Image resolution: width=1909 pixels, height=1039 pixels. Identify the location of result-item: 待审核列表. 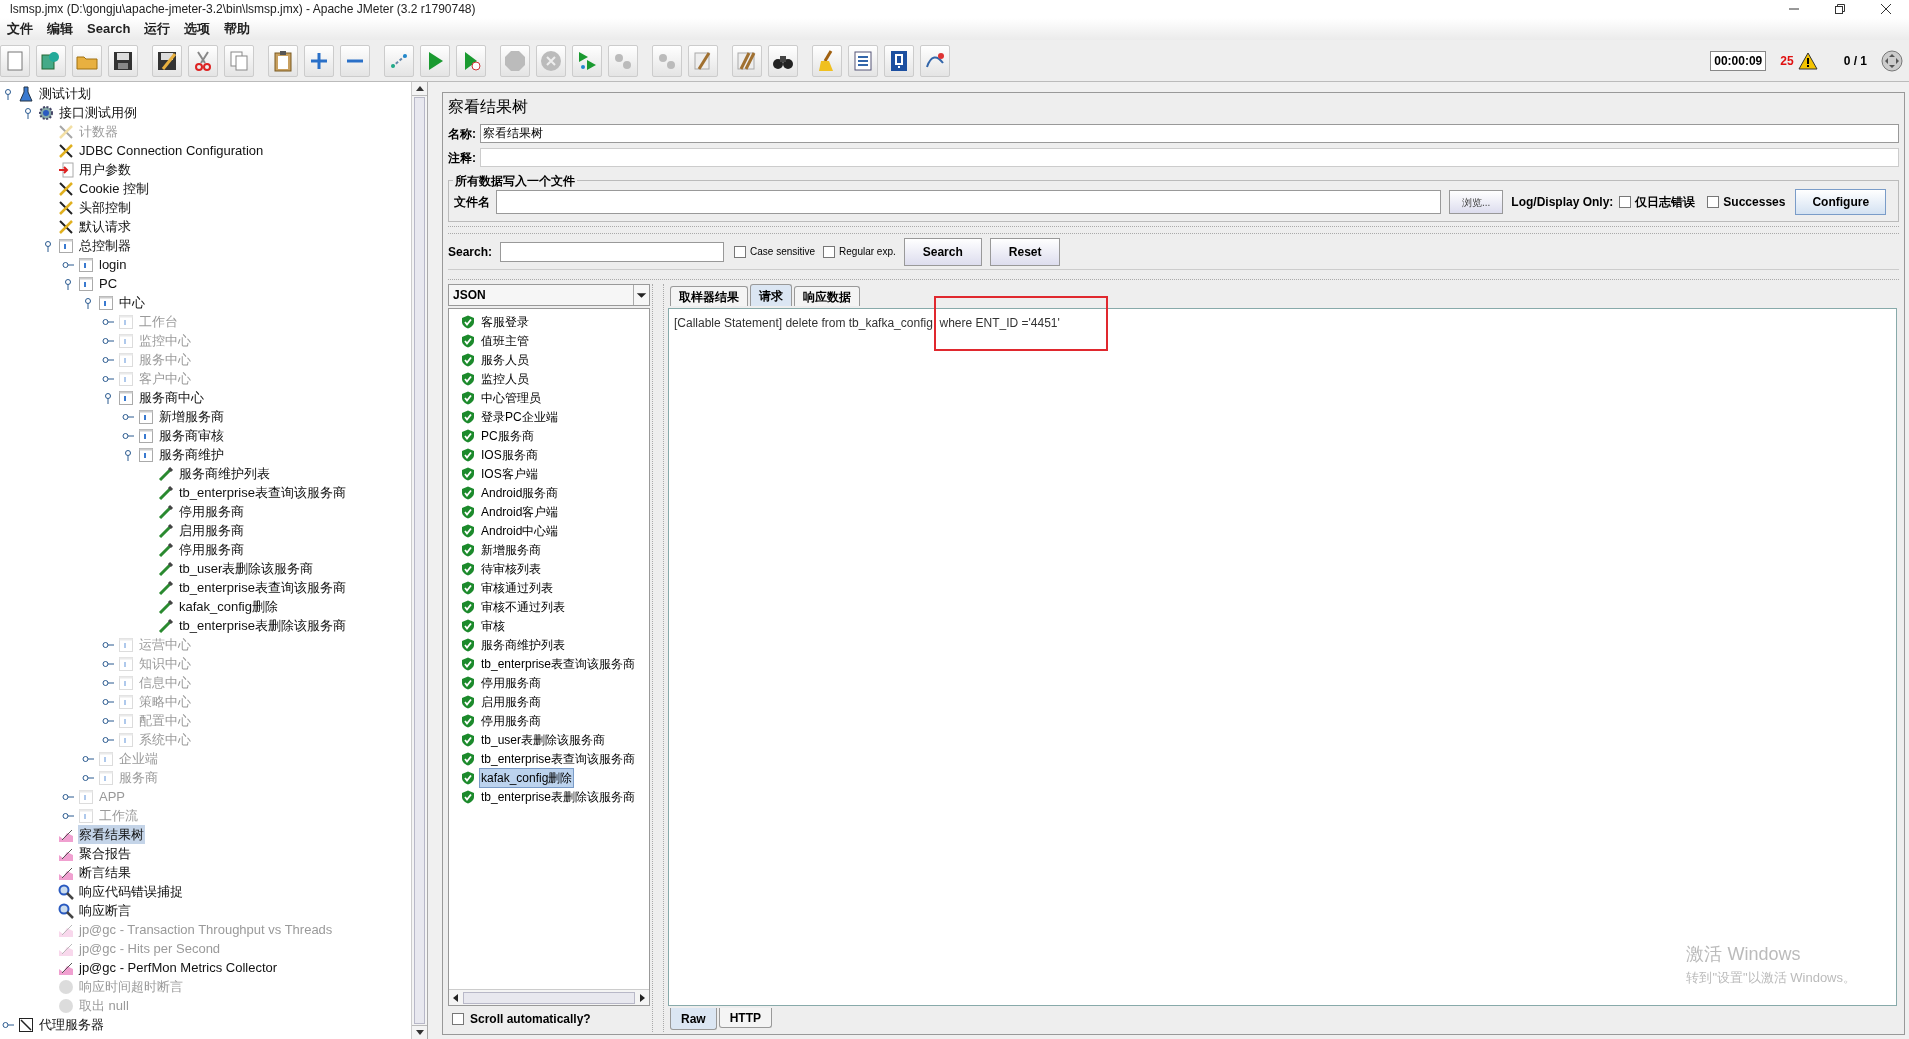
(511, 568).